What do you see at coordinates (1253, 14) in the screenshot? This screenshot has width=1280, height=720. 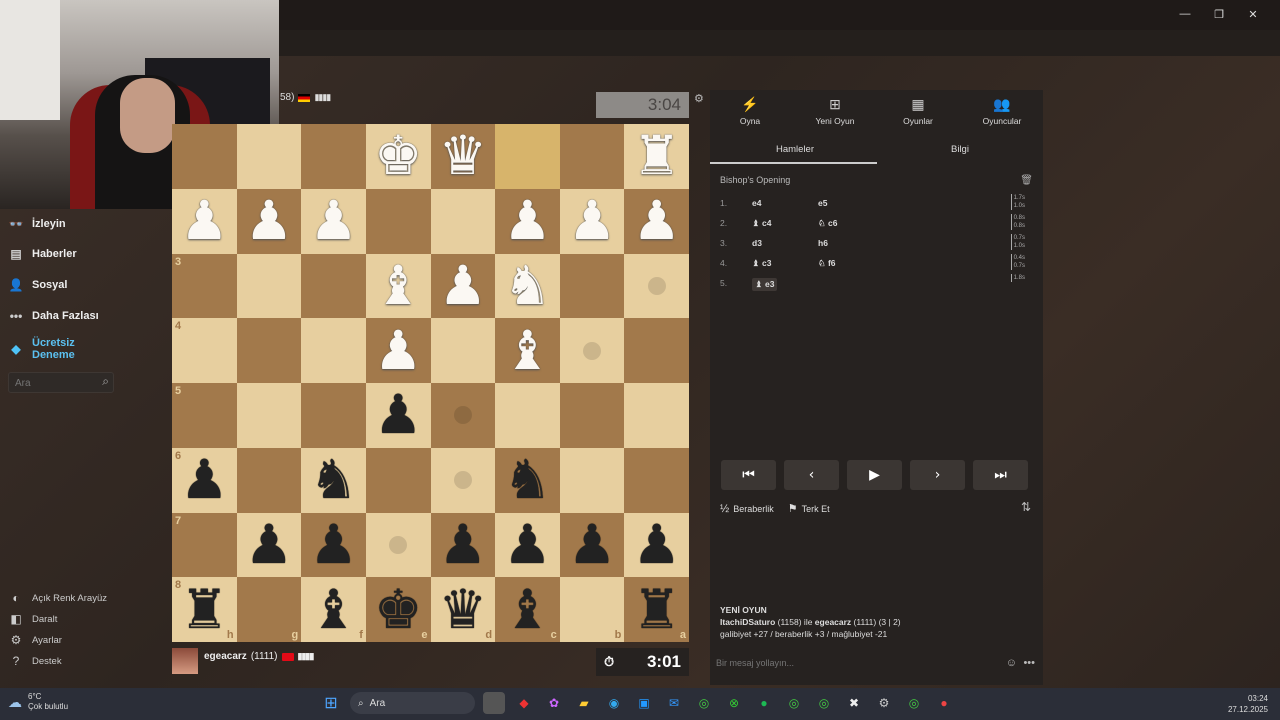 I see `close-button: ✕` at bounding box center [1253, 14].